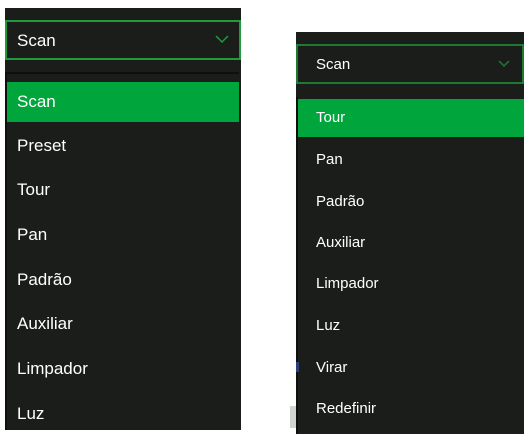  Describe the element at coordinates (36, 40) in the screenshot. I see `left-select-value: Scan` at that location.